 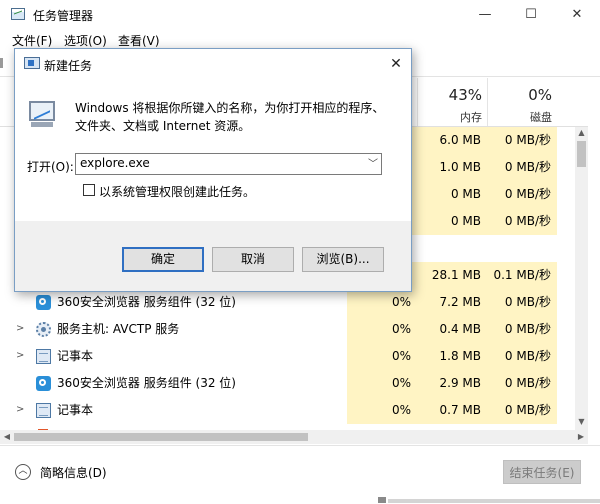 What do you see at coordinates (85, 40) in the screenshot?
I see `menu-options: 选项(O)` at bounding box center [85, 40].